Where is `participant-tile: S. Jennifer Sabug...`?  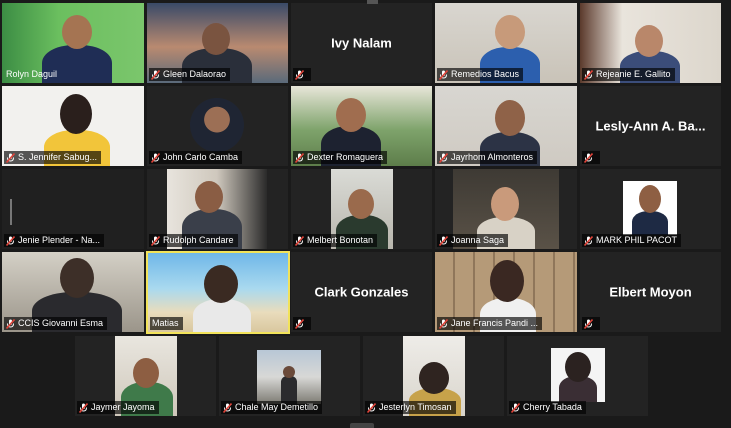 participant-tile: S. Jennifer Sabug... is located at coordinates (73, 126).